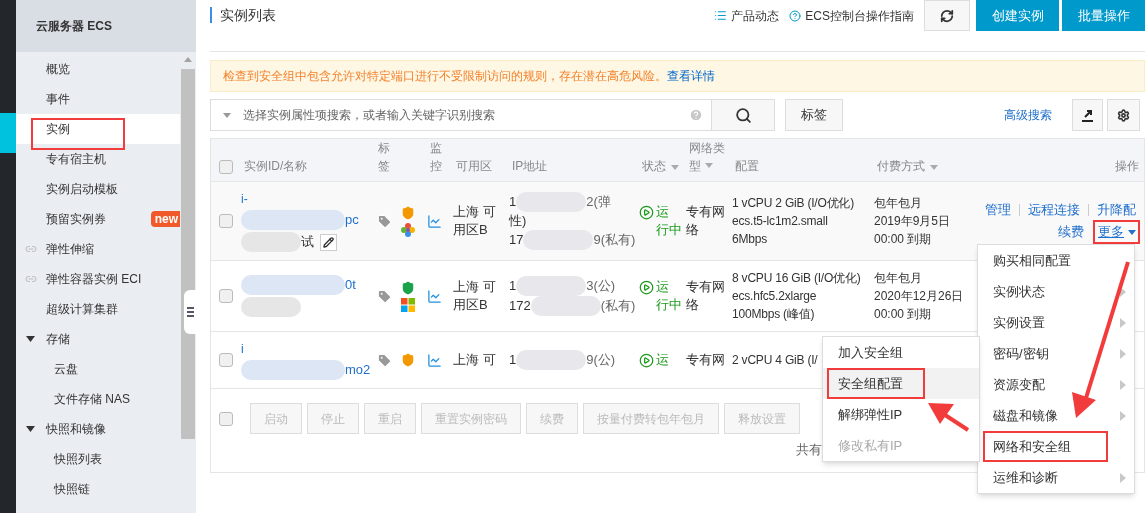  Describe the element at coordinates (190, 312) in the screenshot. I see `collapse-handle-icon` at that location.